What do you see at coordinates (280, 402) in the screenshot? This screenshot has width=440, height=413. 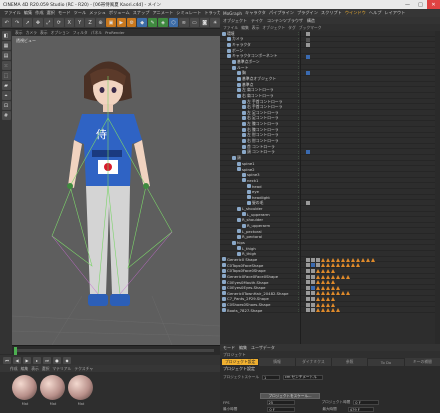 I see `fps-field: 25` at bounding box center [280, 402].